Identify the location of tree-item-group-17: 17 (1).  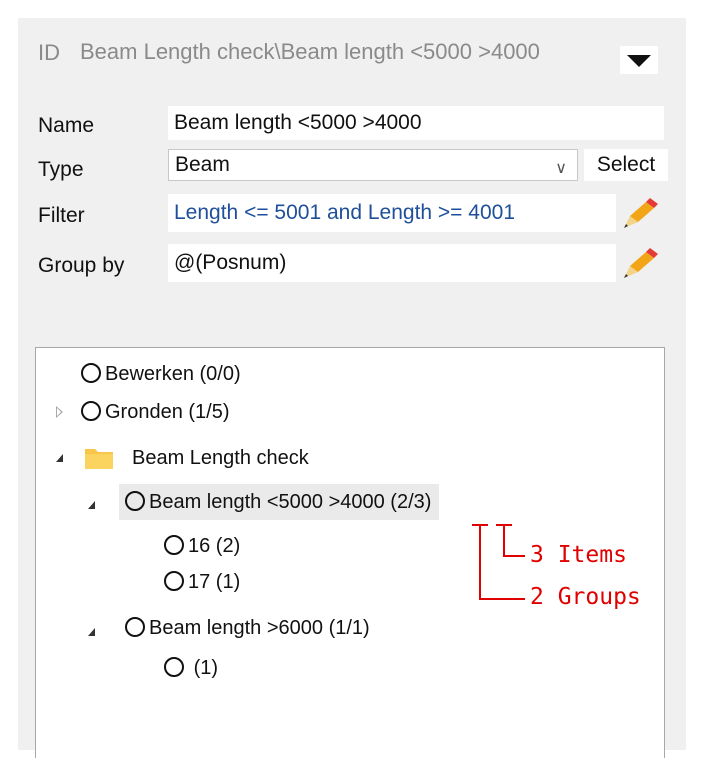
(202, 582).